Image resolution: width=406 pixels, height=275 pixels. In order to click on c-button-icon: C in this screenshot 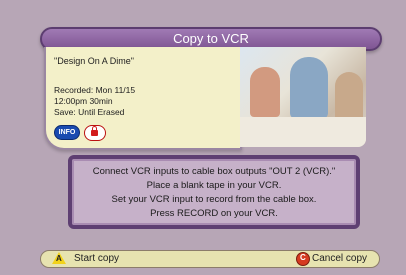, I will do `click(303, 259)`.